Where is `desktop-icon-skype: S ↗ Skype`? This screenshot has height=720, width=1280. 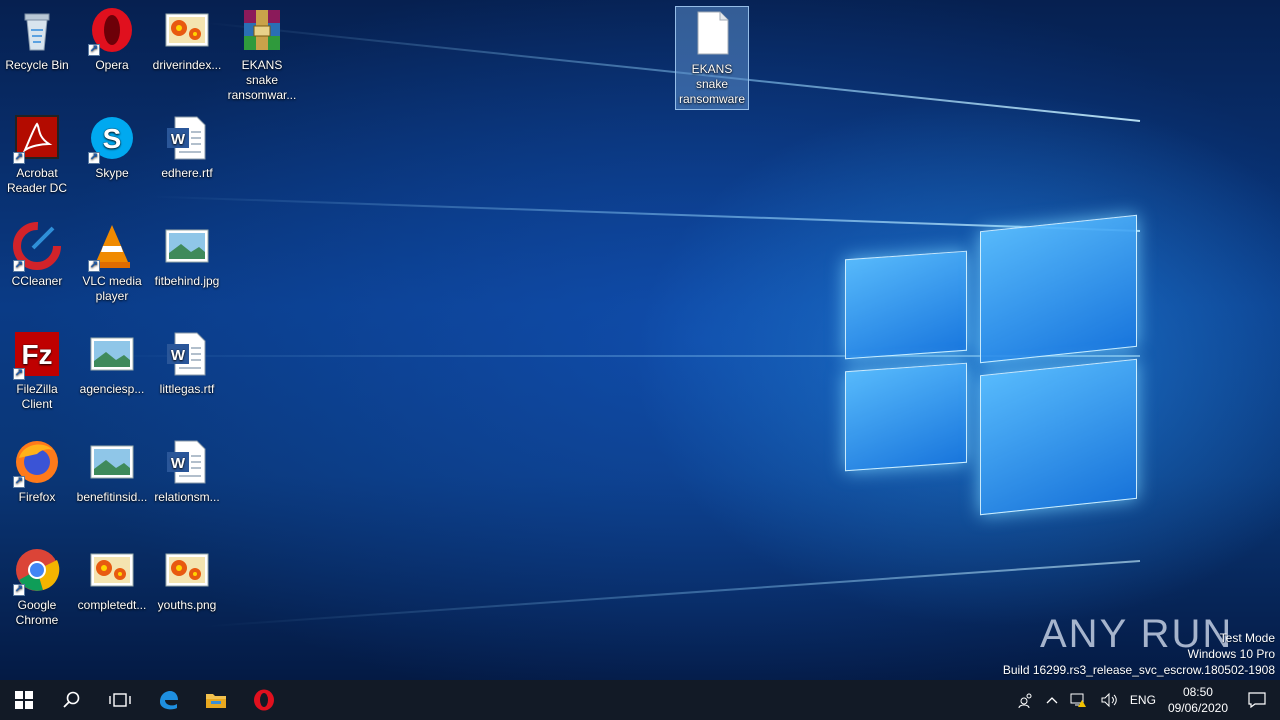
desktop-icon-skype: S ↗ Skype is located at coordinates (112, 147).